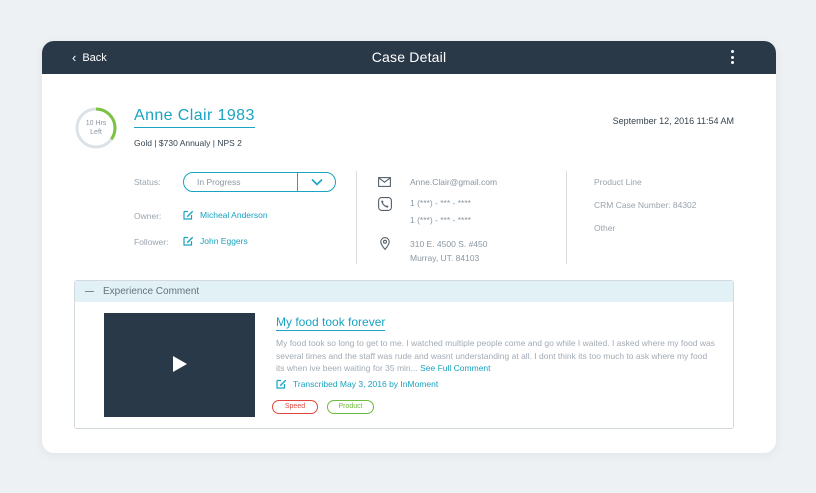 The image size is (816, 493). What do you see at coordinates (454, 182) in the screenshot?
I see `contact-email: Anne.Clair@gmail.com` at bounding box center [454, 182].